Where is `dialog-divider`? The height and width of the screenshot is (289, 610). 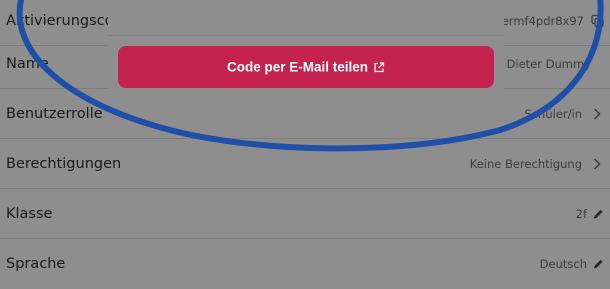 dialog-divider is located at coordinates (306, 35).